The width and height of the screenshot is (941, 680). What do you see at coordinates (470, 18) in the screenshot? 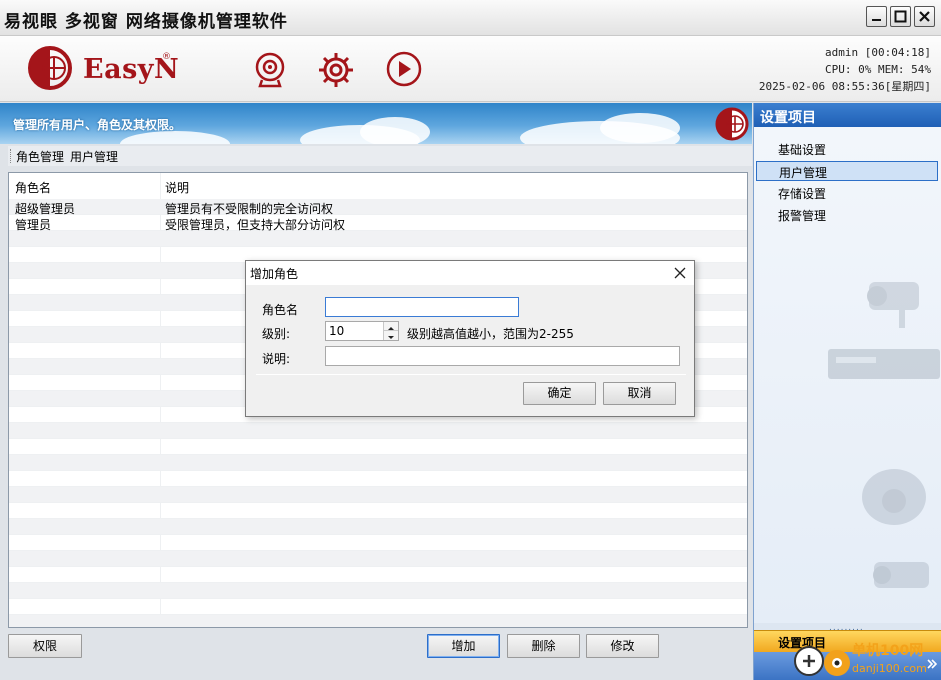
I see `title-bar: 易视眼 多视窗 网络摄像机管理软件` at bounding box center [470, 18].